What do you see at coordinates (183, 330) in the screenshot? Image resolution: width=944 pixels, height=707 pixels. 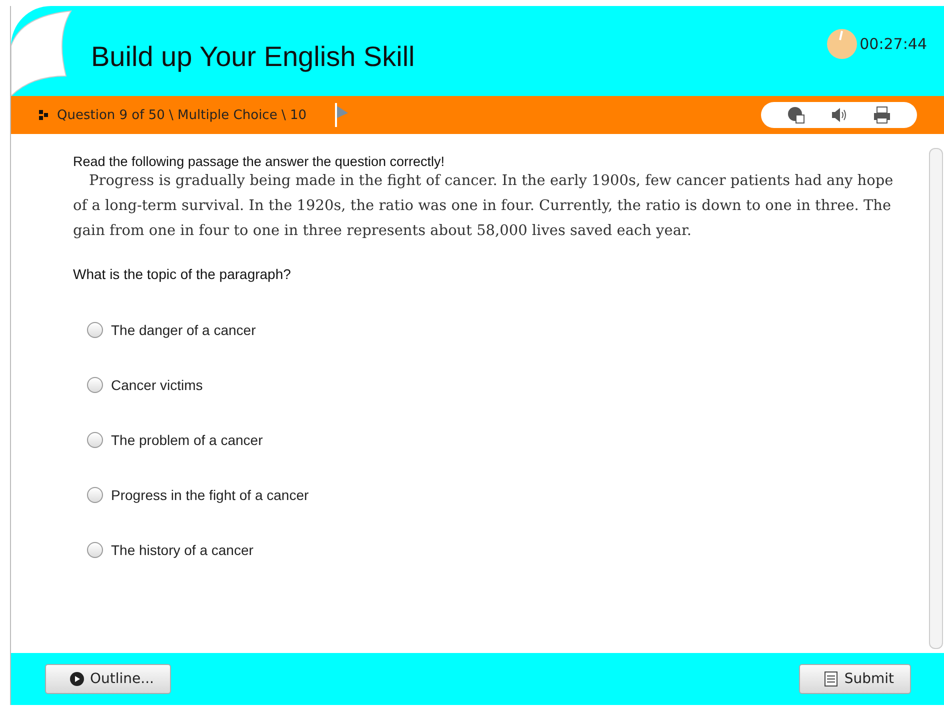 I see `option-label: The danger of a cancer` at bounding box center [183, 330].